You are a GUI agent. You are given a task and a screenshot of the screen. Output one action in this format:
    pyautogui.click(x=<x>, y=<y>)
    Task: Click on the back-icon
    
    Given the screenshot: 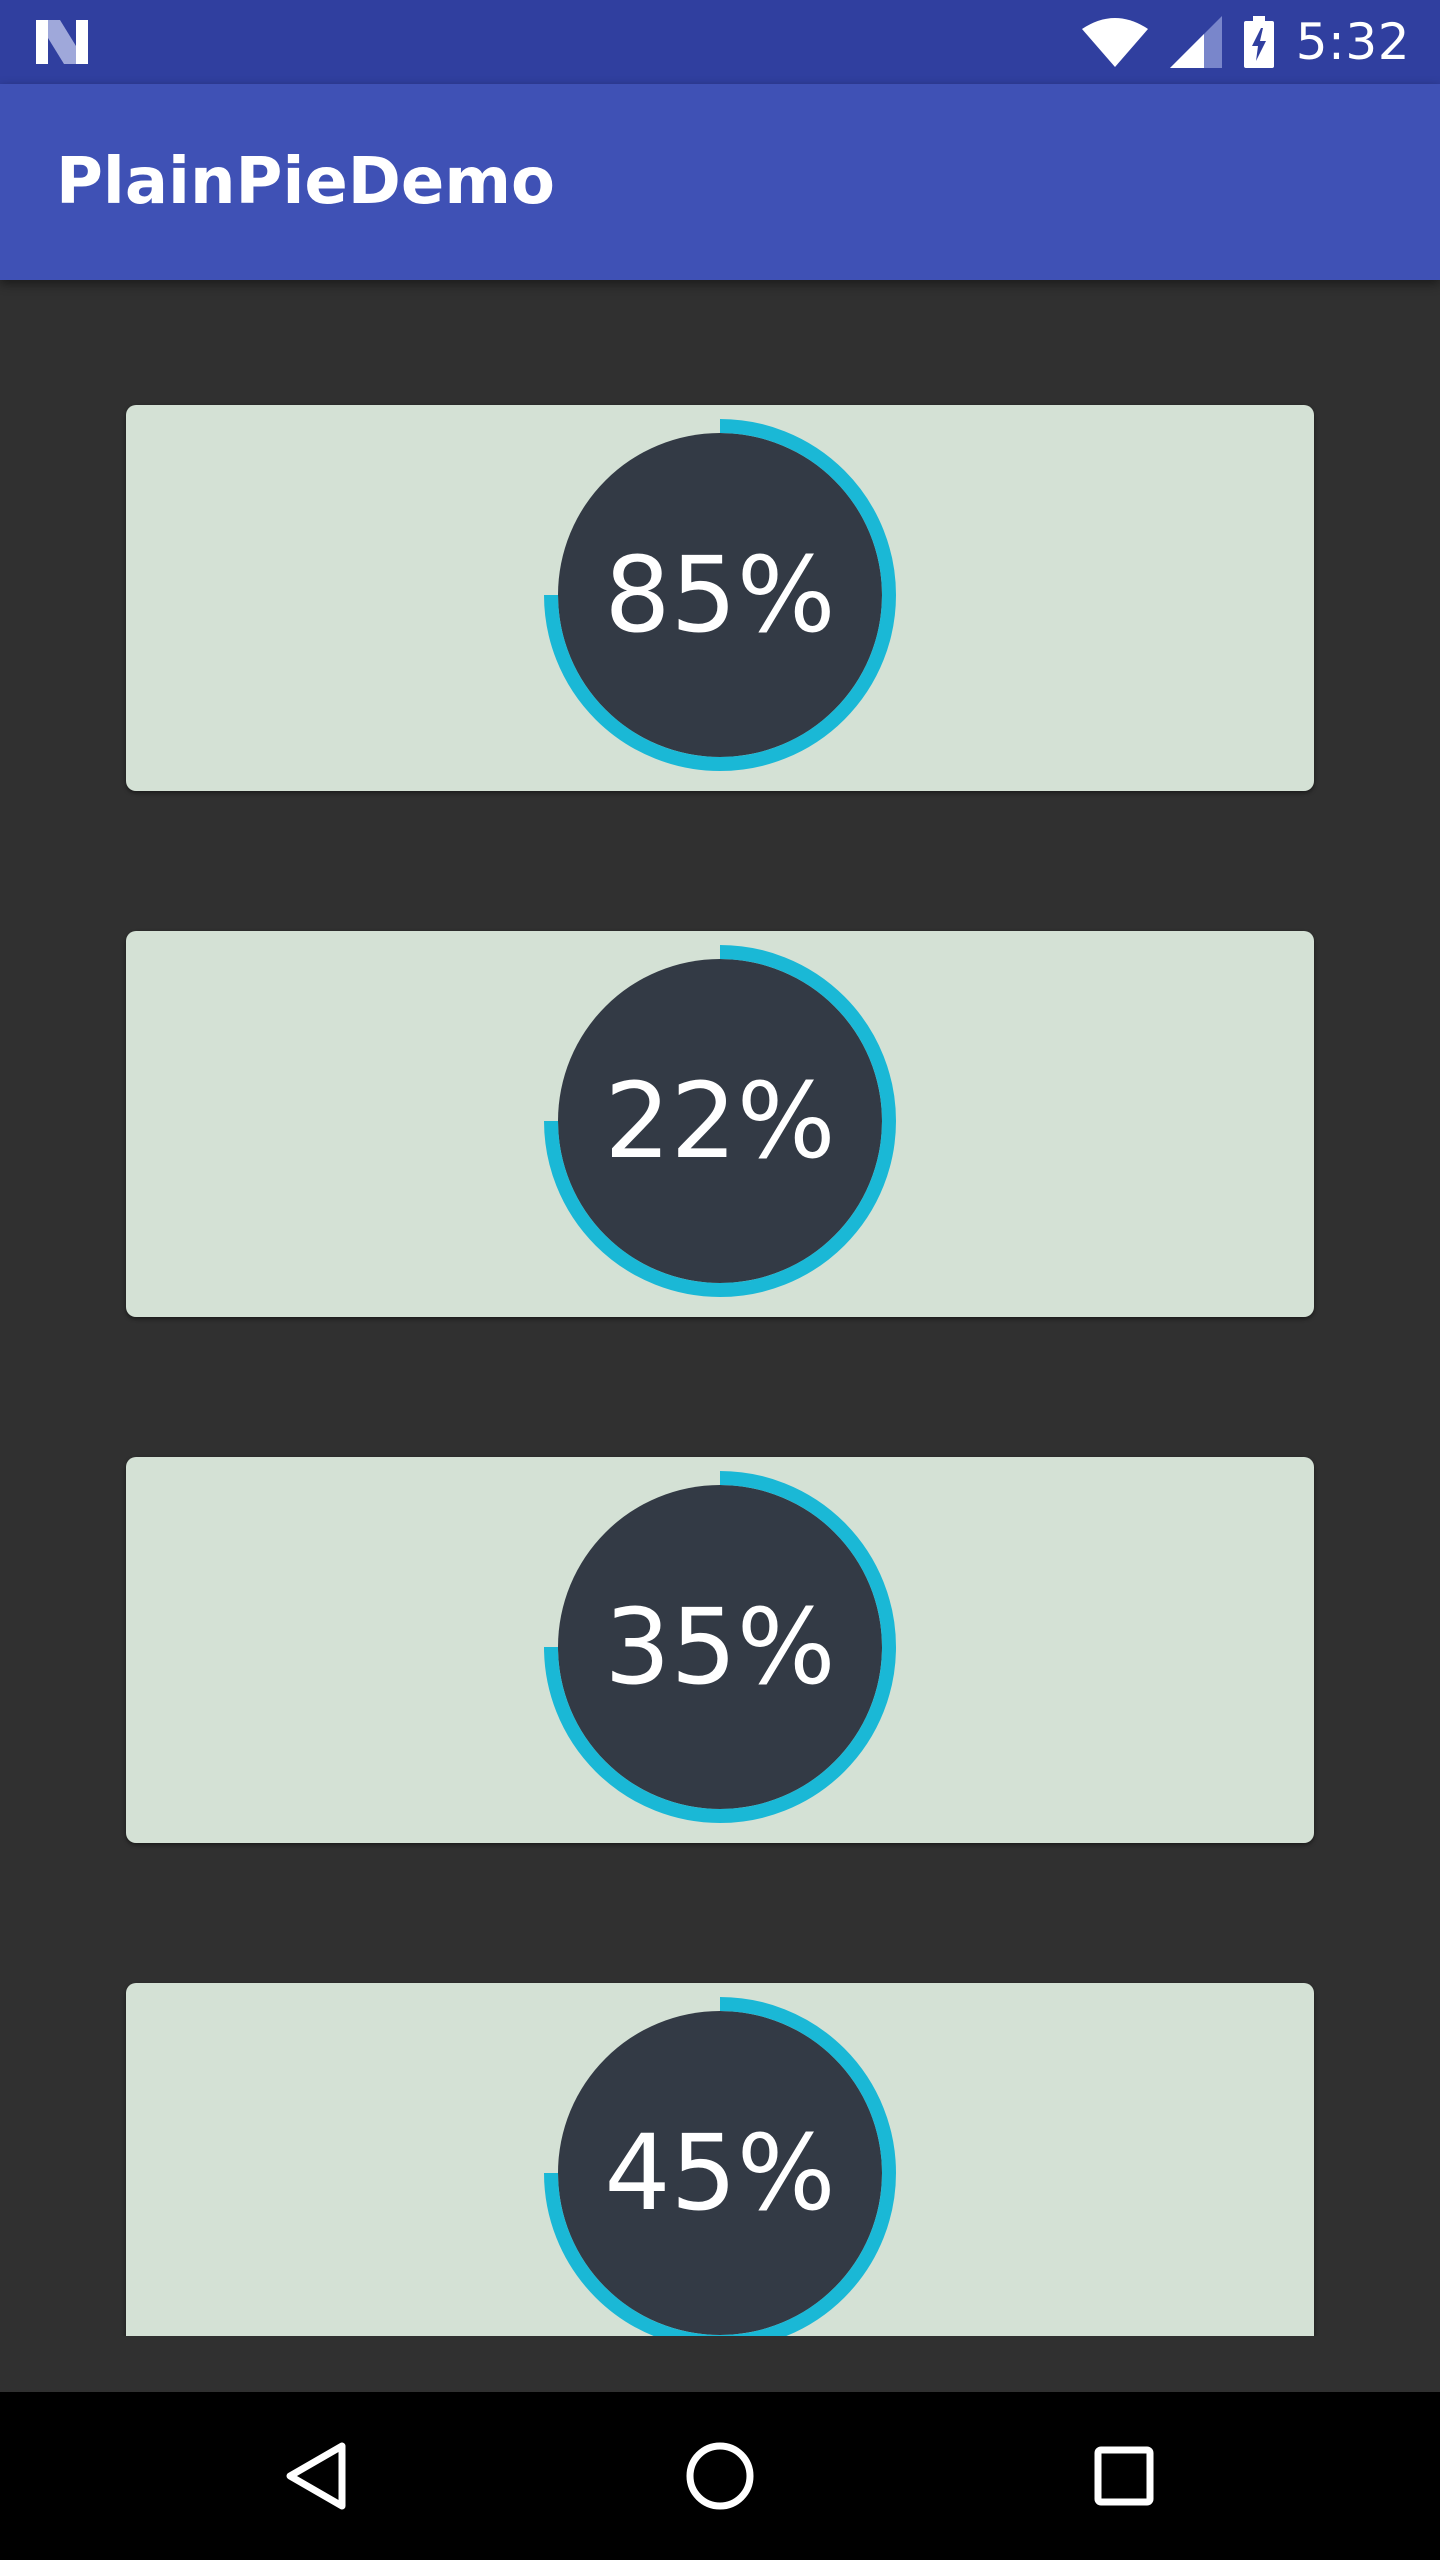 What is the action you would take?
    pyautogui.click(x=316, y=2476)
    